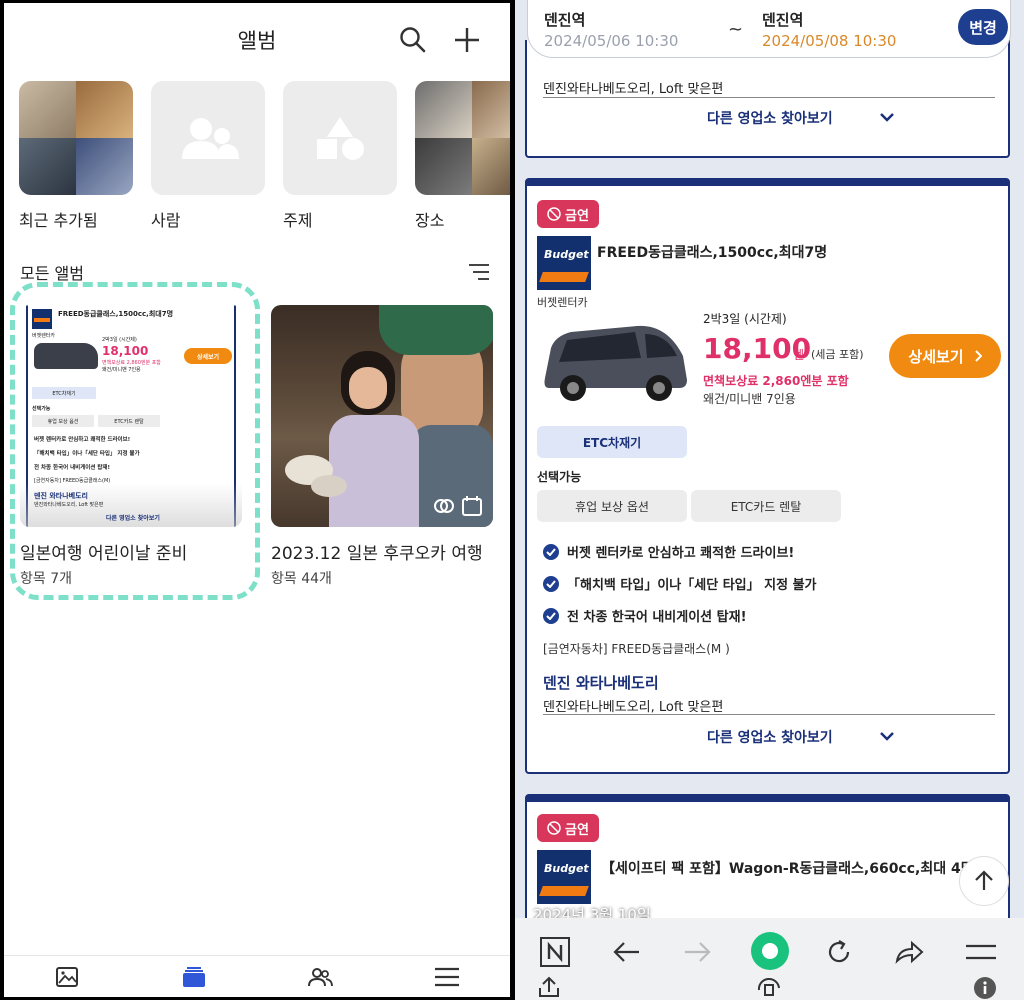 This screenshot has height=1000, width=1024. Describe the element at coordinates (776, 381) in the screenshot. I see `insurance-note: 면책보상료 2,860엔분 포함` at that location.